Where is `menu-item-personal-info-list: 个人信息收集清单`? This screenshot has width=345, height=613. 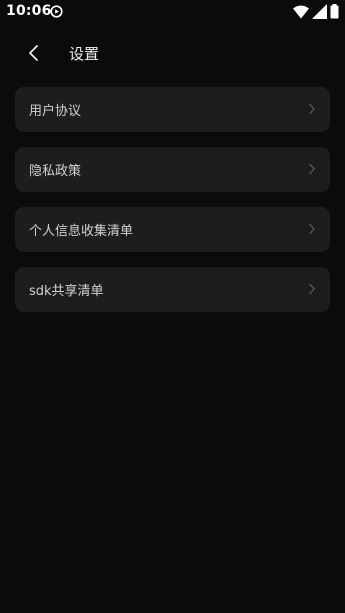
menu-item-personal-info-list: 个人信息收集清单 is located at coordinates (172, 229).